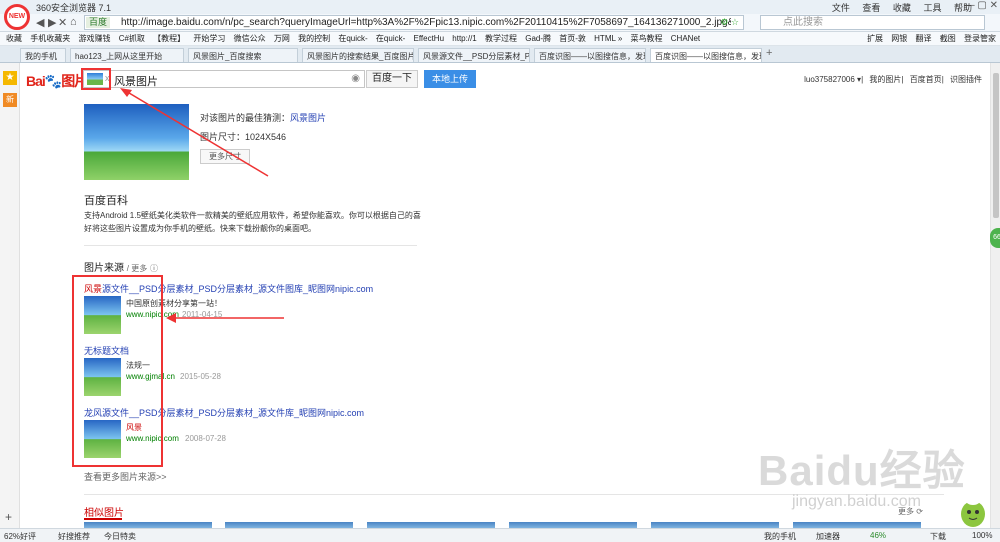  I want to click on watermark-url: jingyan.baidu.com, so click(856, 501).